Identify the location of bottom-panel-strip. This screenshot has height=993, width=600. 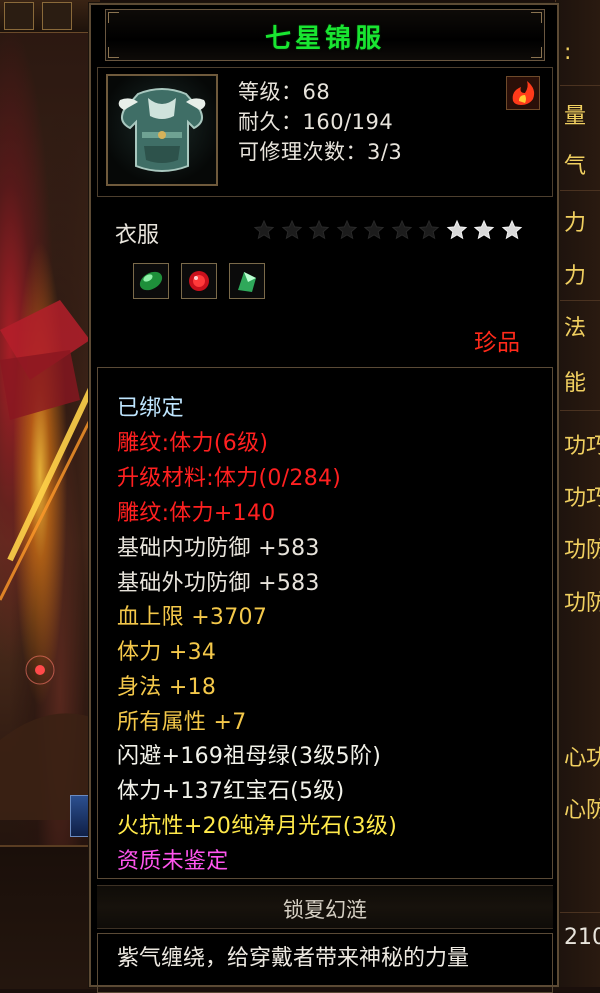
(50, 917).